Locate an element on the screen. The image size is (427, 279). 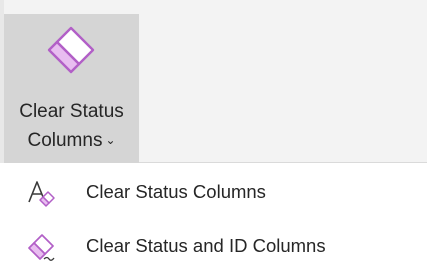
button-label-line1: Clear Status is located at coordinates (71, 111).